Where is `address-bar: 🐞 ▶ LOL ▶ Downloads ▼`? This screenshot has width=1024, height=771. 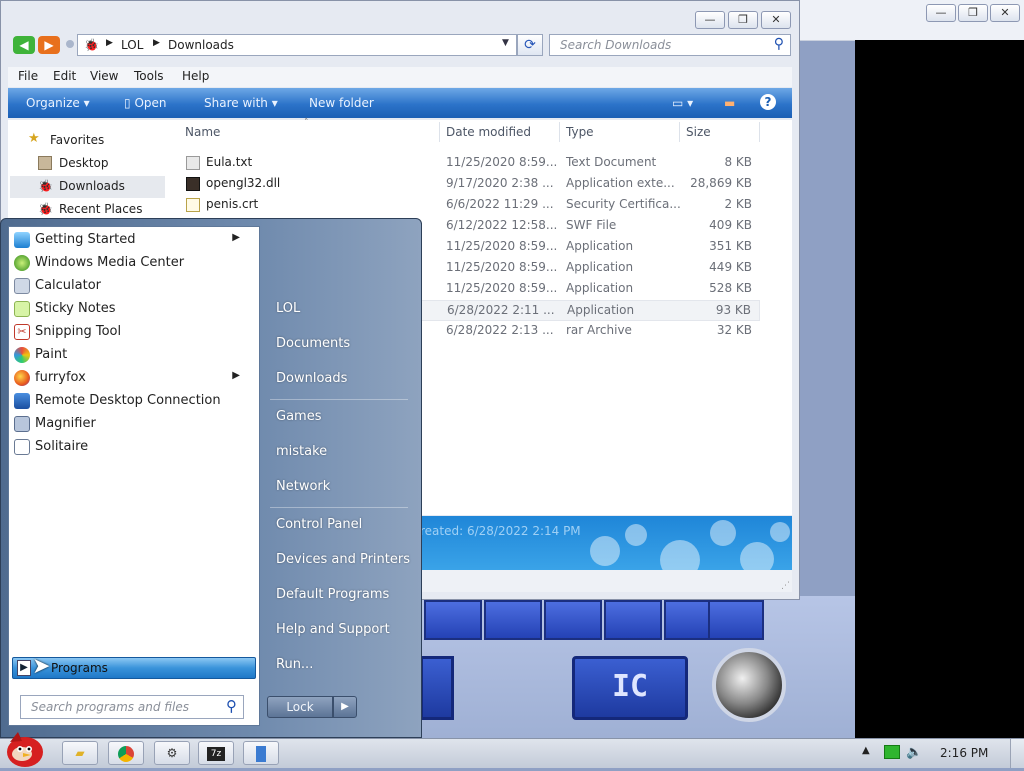 address-bar: 🐞 ▶ LOL ▶ Downloads ▼ is located at coordinates (297, 45).